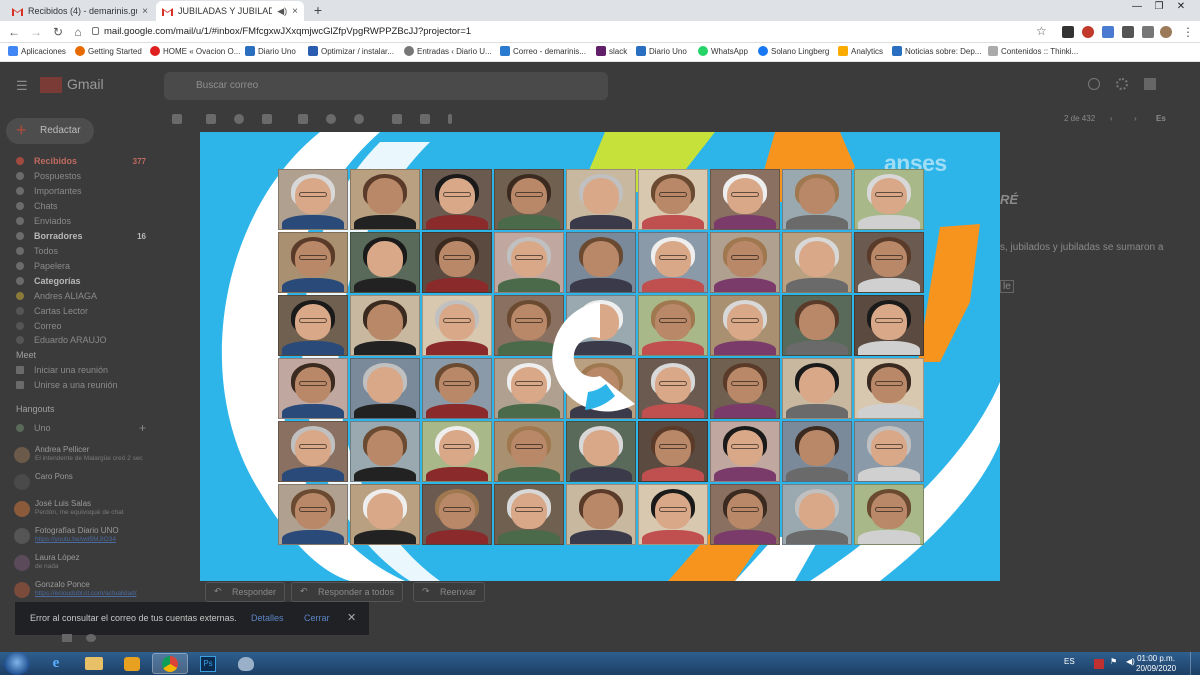 Image resolution: width=1200 pixels, height=675 pixels. I want to click on gear-icon, so click(1122, 84).